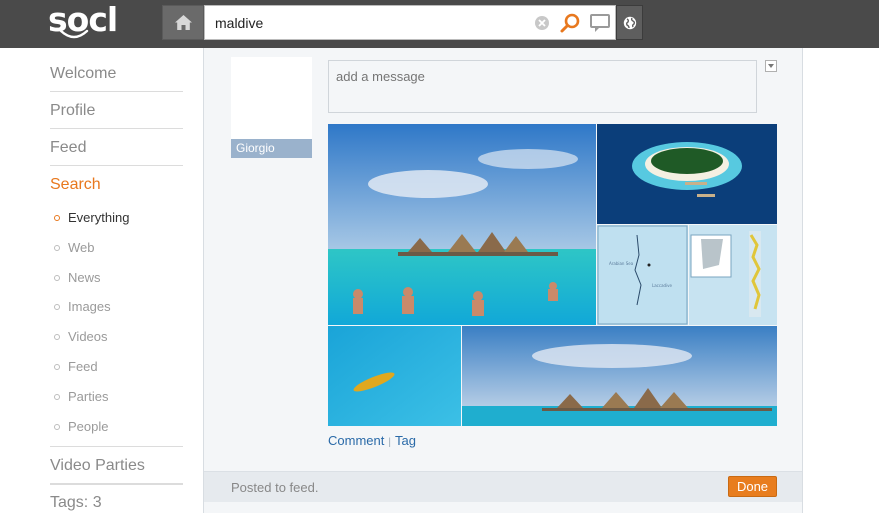 The image size is (879, 524). What do you see at coordinates (116, 504) in the screenshot?
I see `nav-tags: Tags: 3` at bounding box center [116, 504].